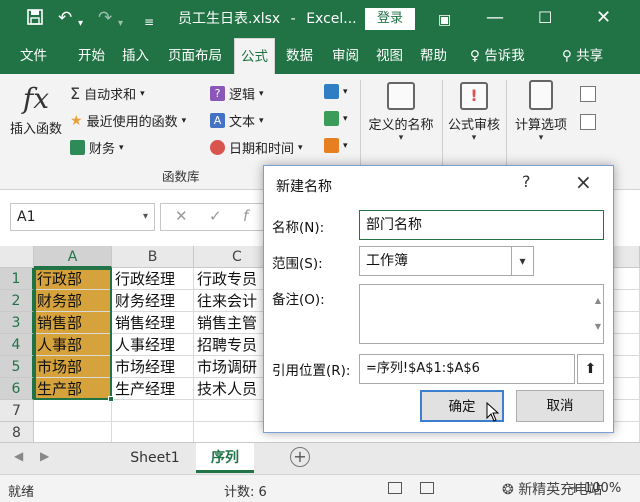  Describe the element at coordinates (105, 18) in the screenshot. I see `redo-icon: ↷` at that location.